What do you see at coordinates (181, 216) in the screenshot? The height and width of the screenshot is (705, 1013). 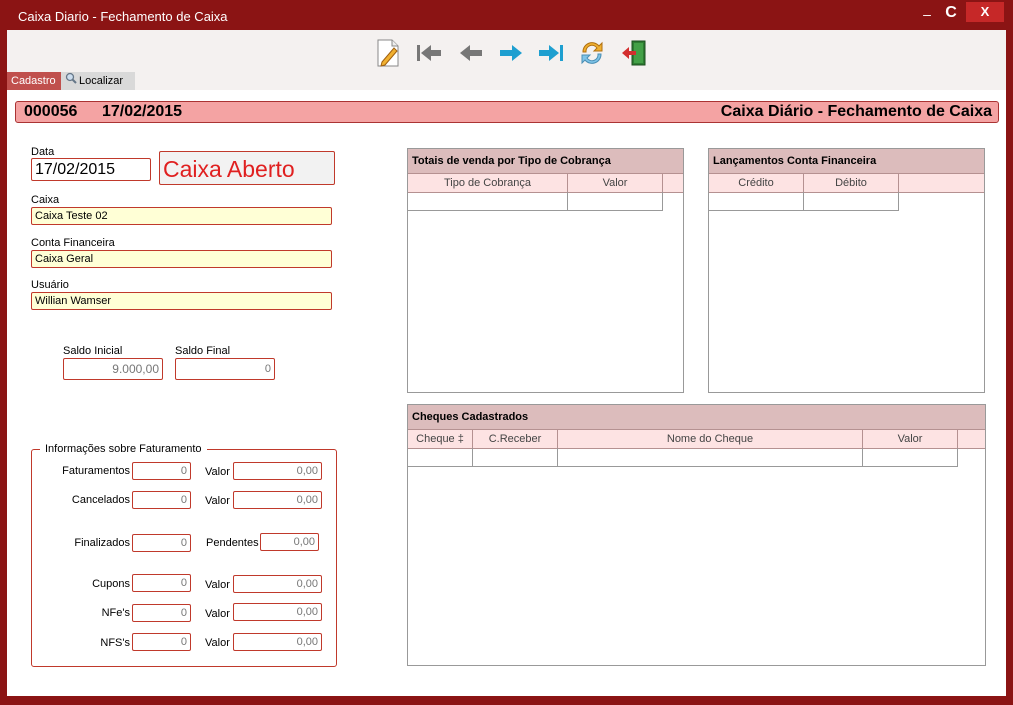 I see `caixa-field: Caixa Teste 02` at bounding box center [181, 216].